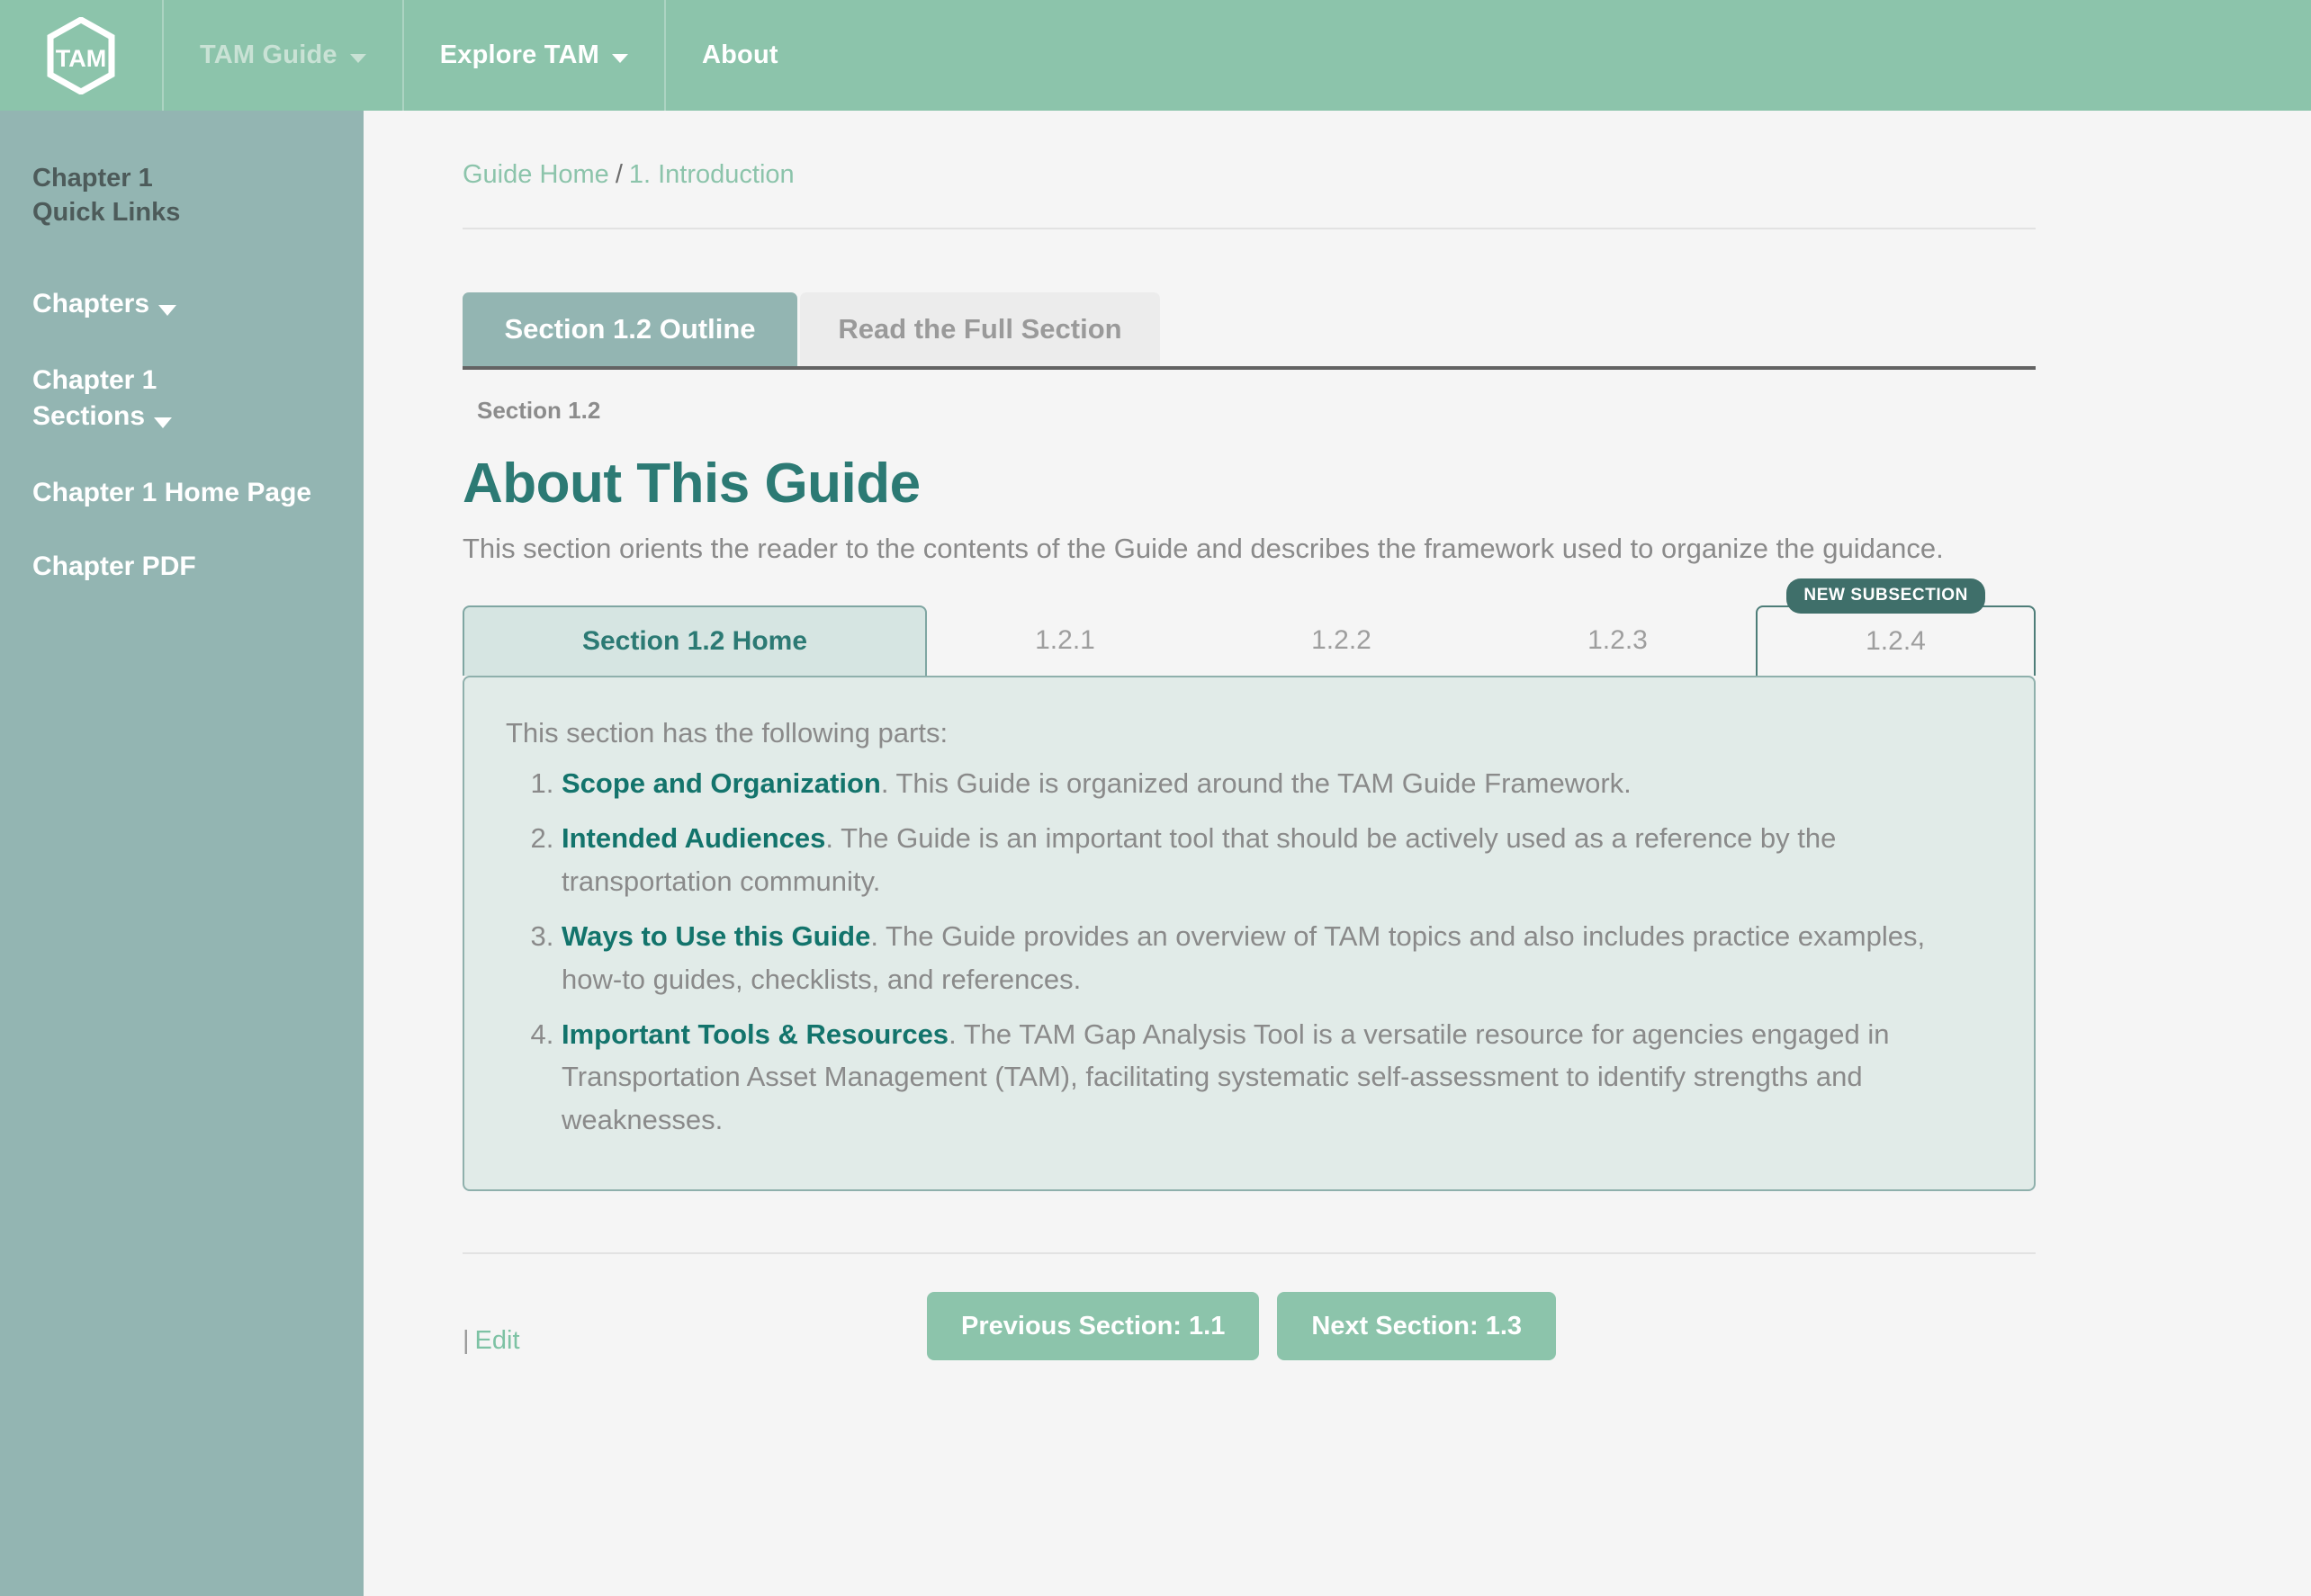 The width and height of the screenshot is (2311, 1596). Describe the element at coordinates (756, 1034) in the screenshot. I see `list-item-term: Important Tools & Resources` at that location.